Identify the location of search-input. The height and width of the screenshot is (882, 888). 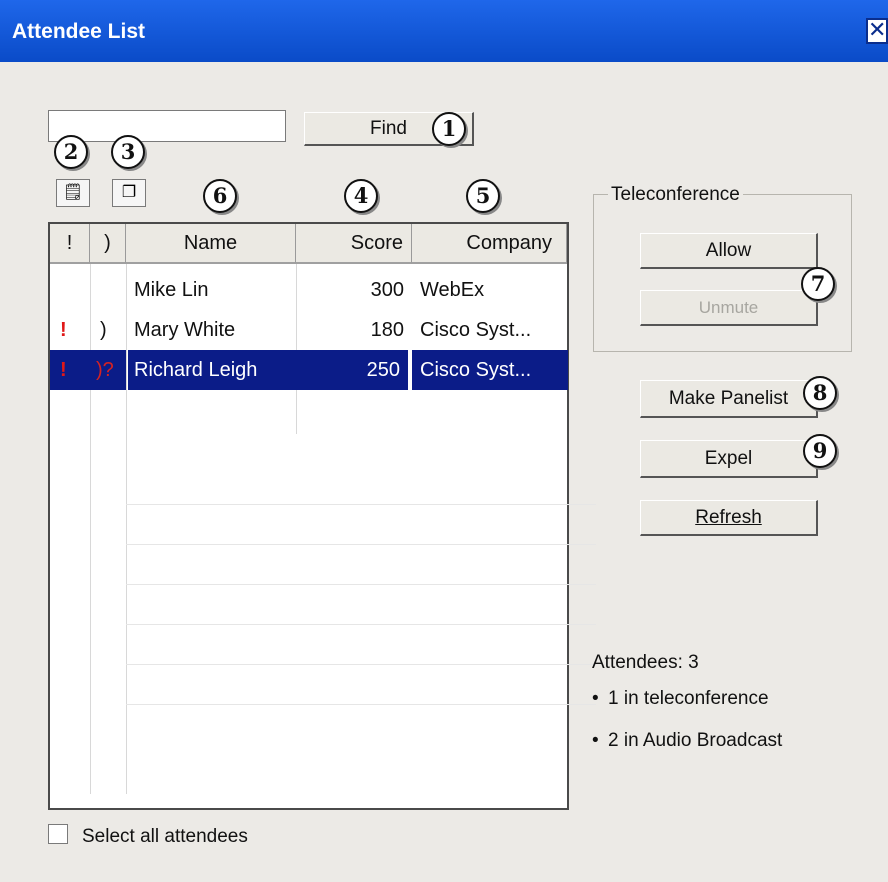
(167, 126).